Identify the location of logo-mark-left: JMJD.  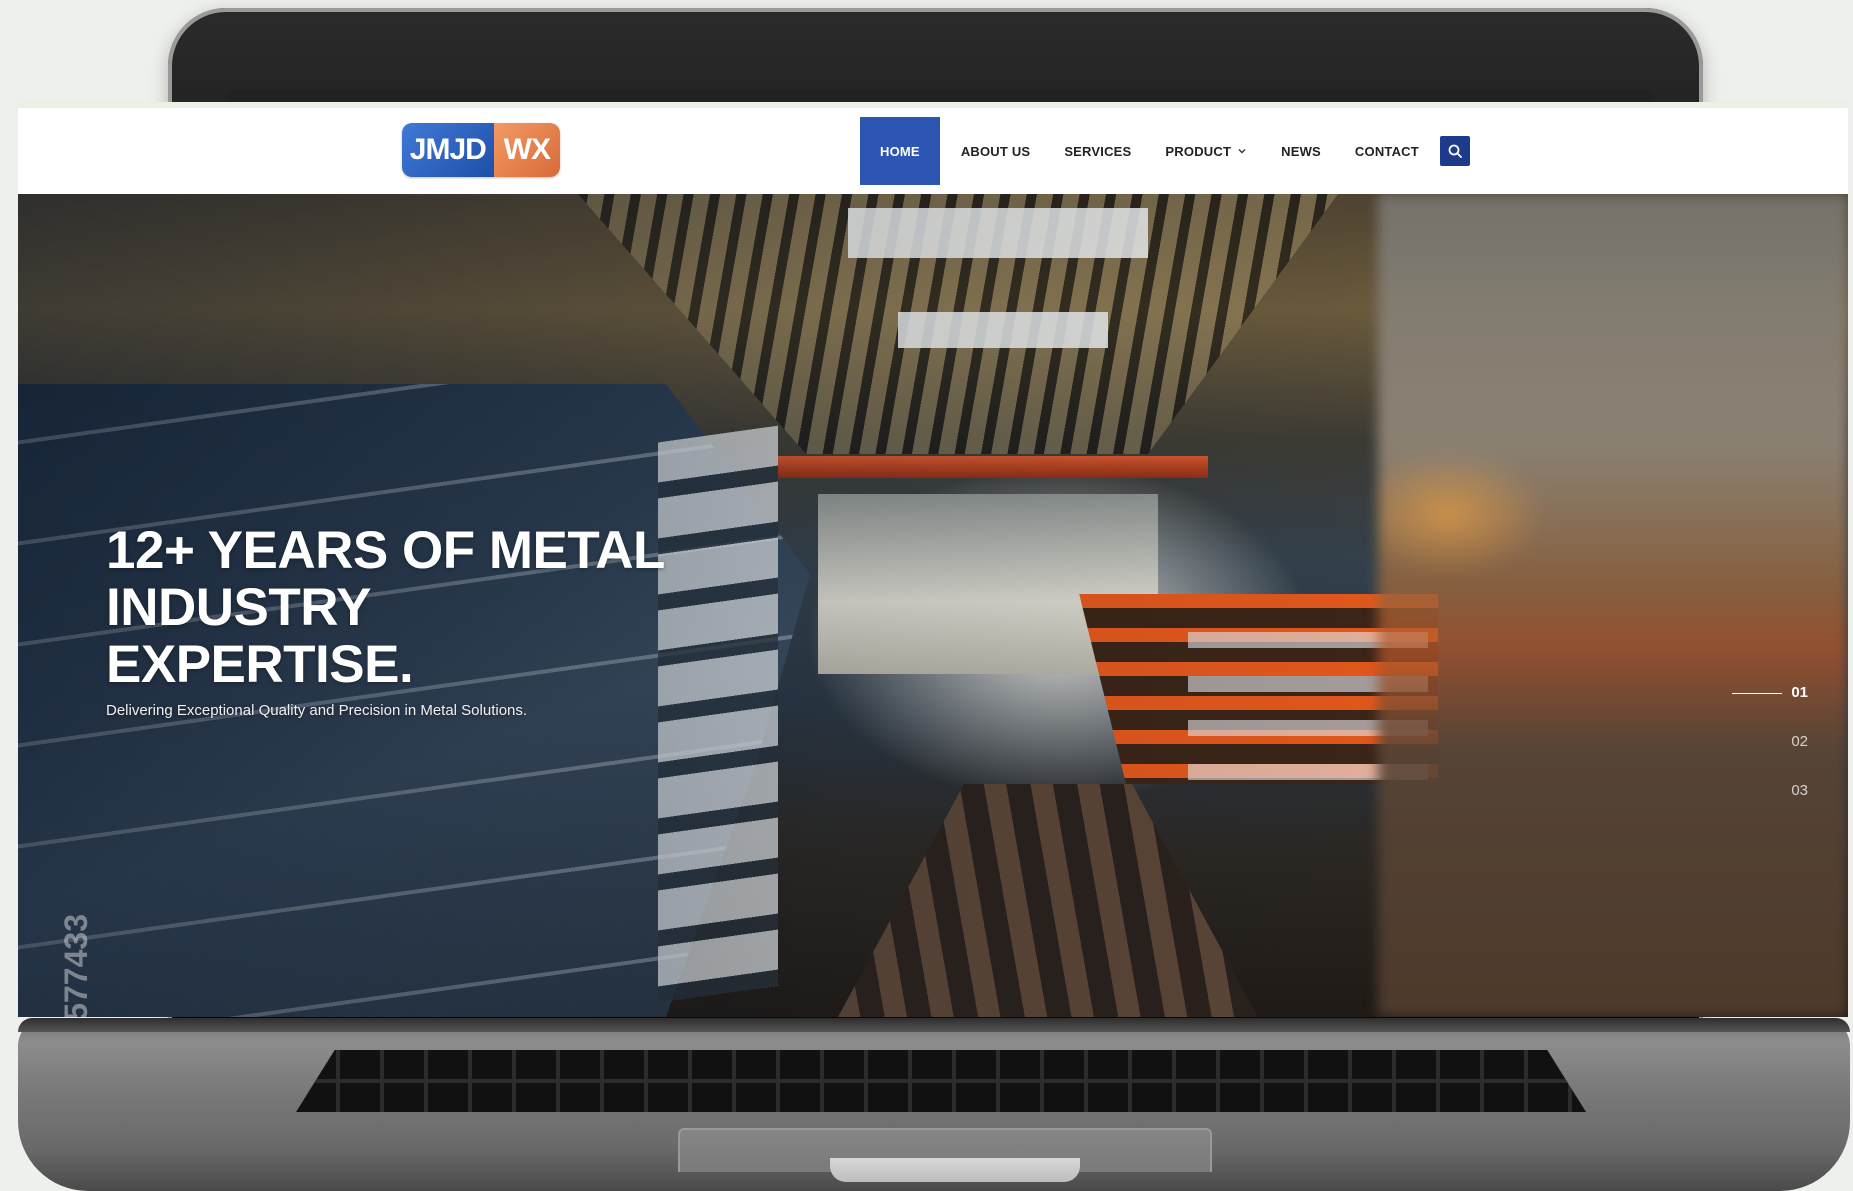
(448, 150).